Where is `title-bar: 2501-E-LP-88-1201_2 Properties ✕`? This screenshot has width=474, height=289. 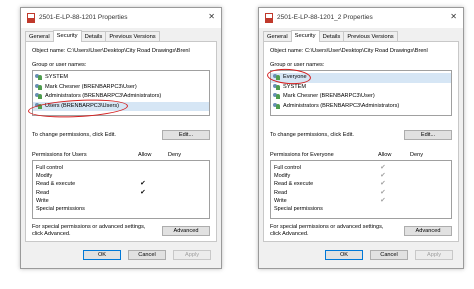
title-bar: 2501-E-LP-88-1201_2 Properties ✕ is located at coordinates (361, 18).